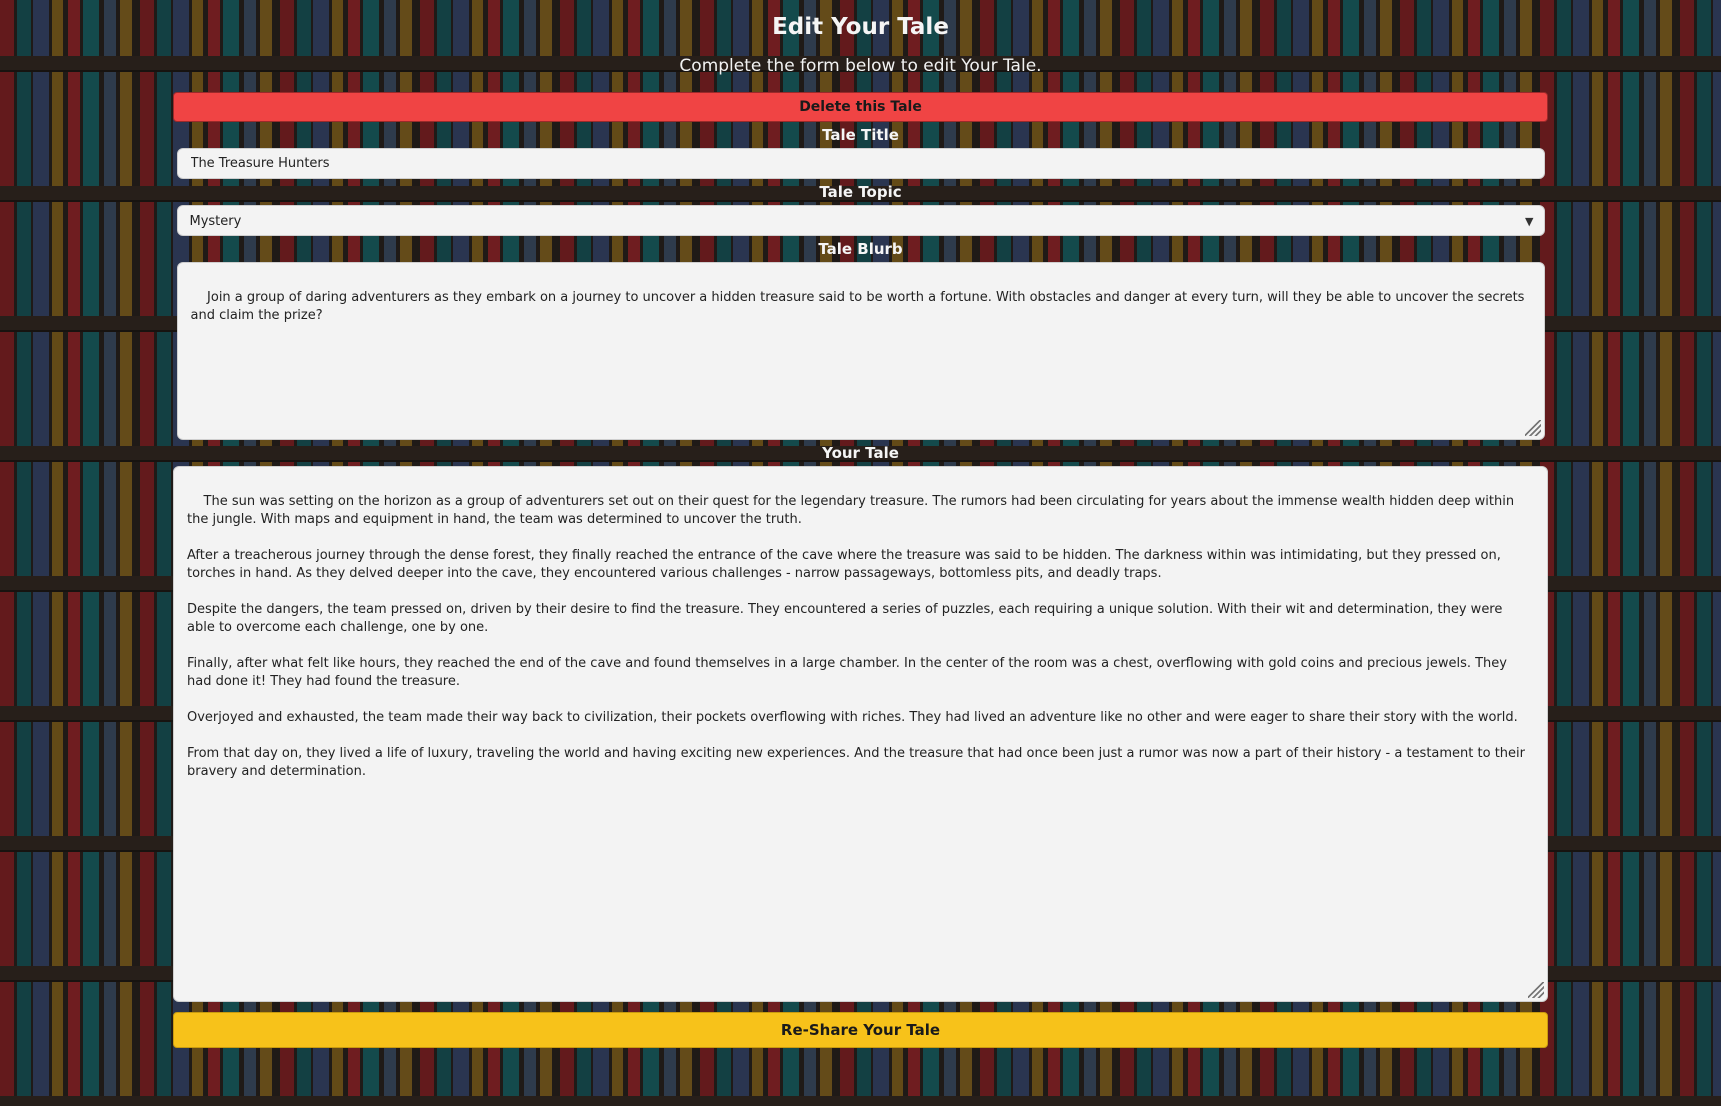 The height and width of the screenshot is (1106, 1721). What do you see at coordinates (860, 135) in the screenshot?
I see `tale-title-label: Tale Title` at bounding box center [860, 135].